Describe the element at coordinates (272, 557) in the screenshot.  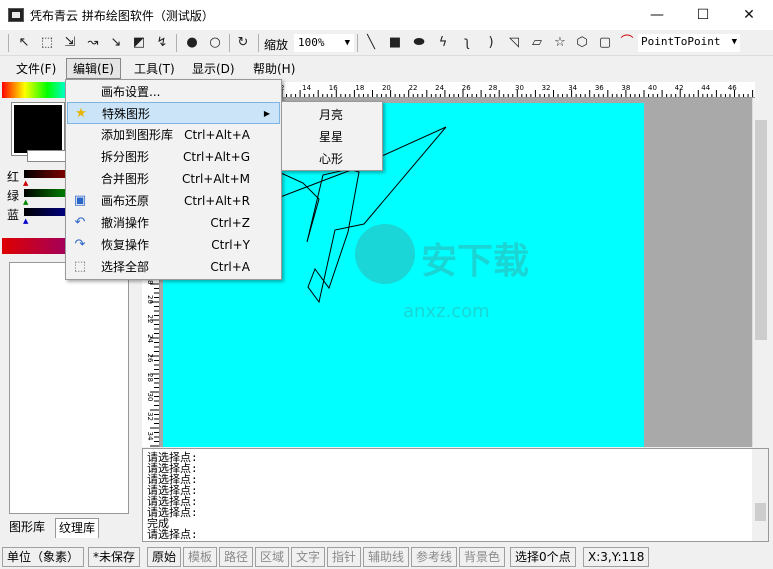
I see `mode-region: 区域` at that location.